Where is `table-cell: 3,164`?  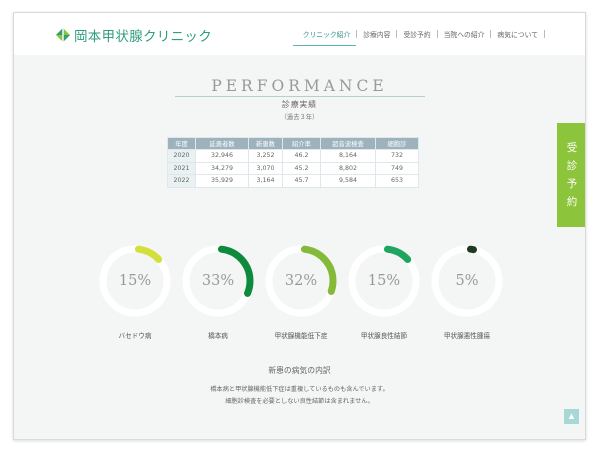 table-cell: 3,164 is located at coordinates (265, 181).